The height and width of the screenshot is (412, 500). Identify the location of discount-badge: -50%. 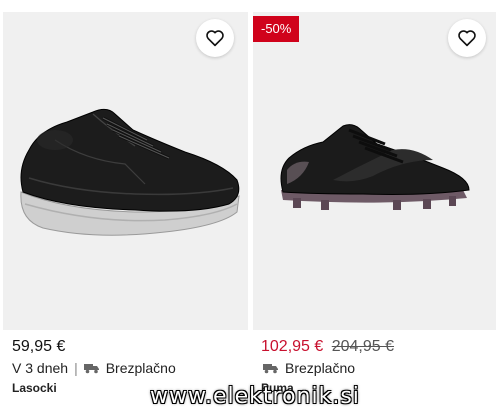
(276, 29).